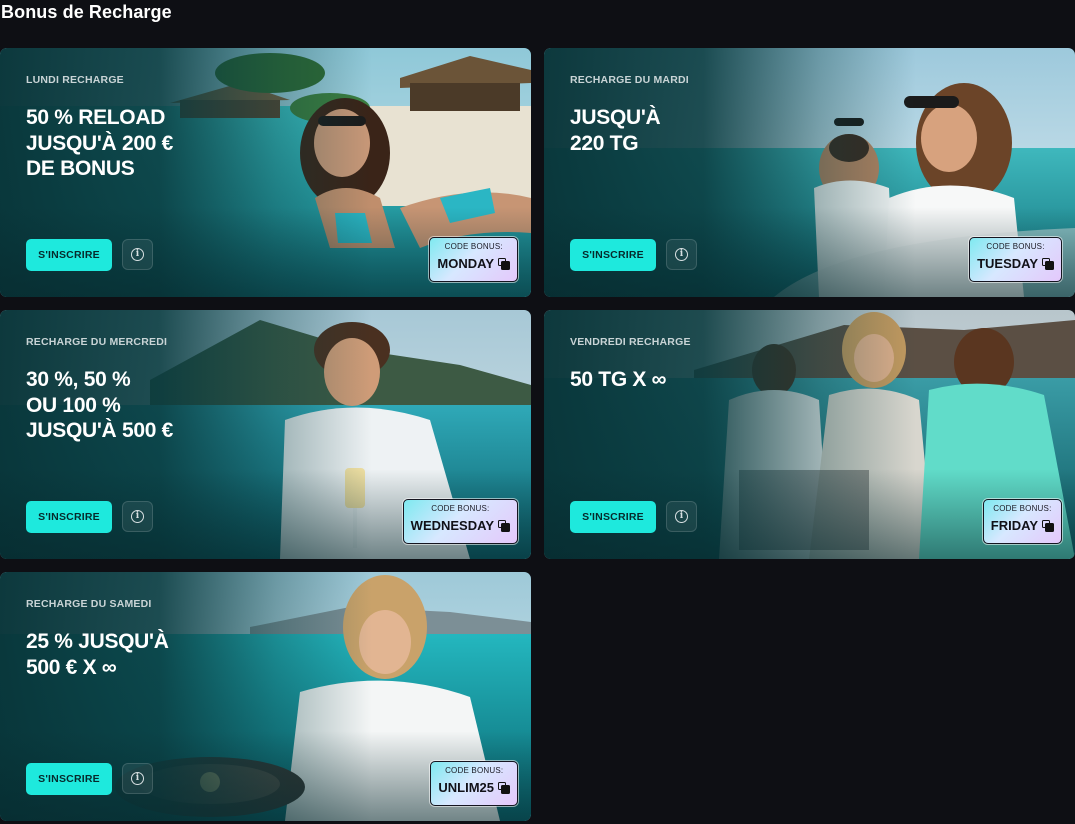 This screenshot has height=824, width=1075. I want to click on card-headline: 50 % RELOAD JUSQU'À 200 € DE BONUS, so click(99, 143).